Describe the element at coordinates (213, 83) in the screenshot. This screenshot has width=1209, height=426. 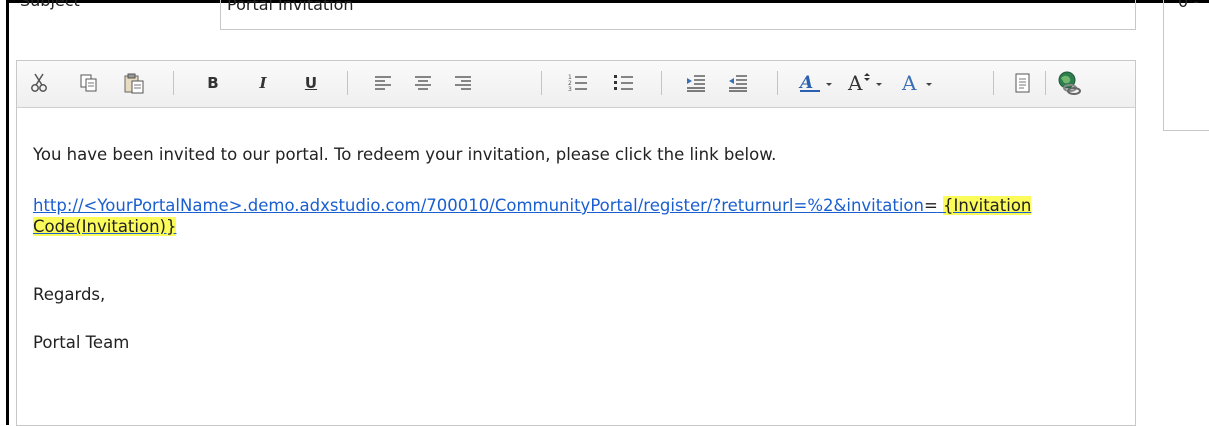
I see `bold-button: B` at that location.